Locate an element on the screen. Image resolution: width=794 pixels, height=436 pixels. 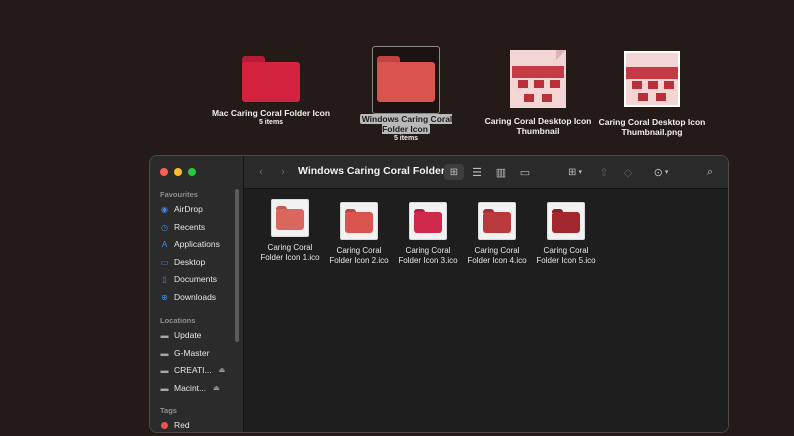
file-item: Caring Coral Folder Icon 4.ico is located at coordinates (497, 234).